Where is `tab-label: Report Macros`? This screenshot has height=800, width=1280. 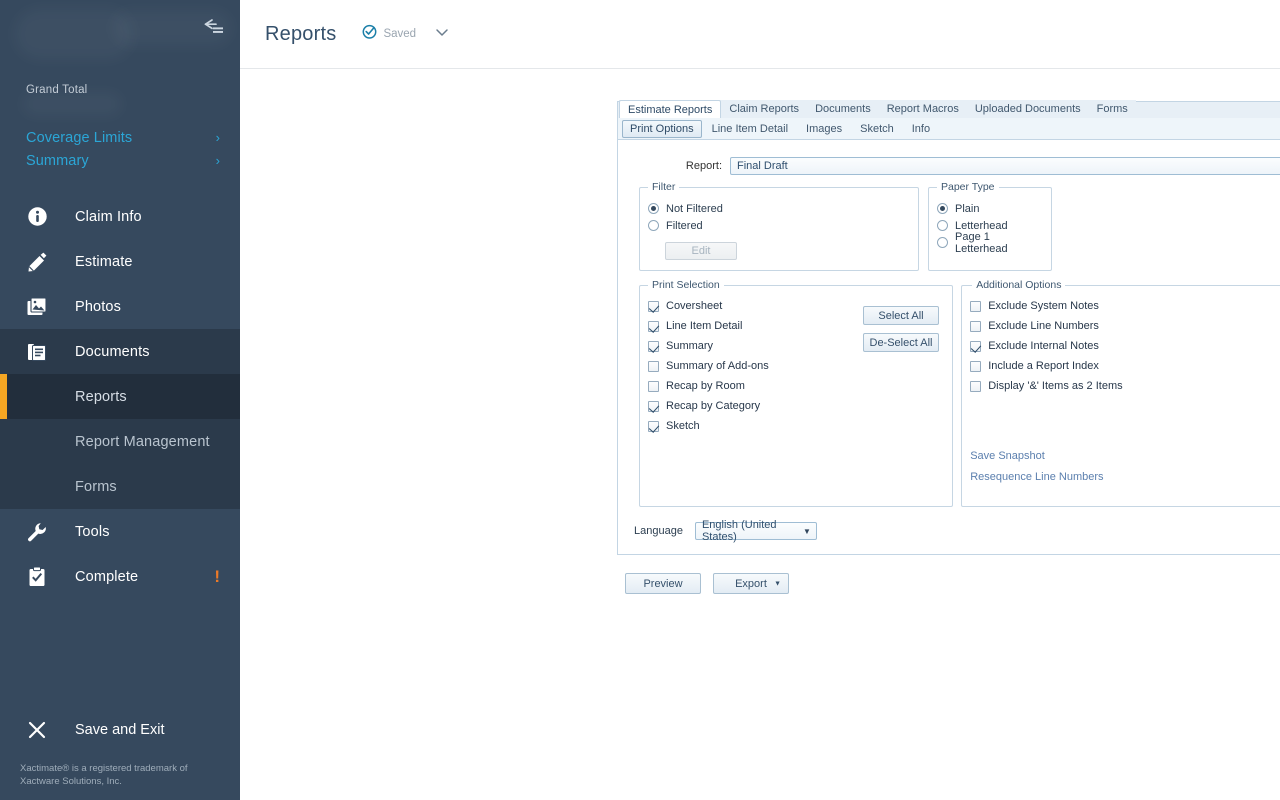 tab-label: Report Macros is located at coordinates (922, 109).